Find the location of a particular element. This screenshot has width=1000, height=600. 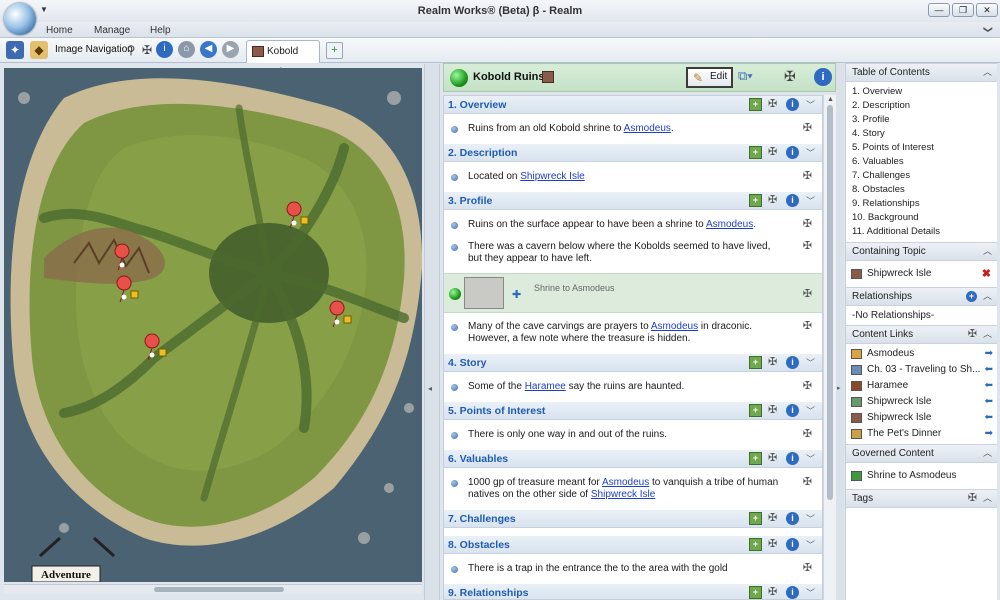

toc-item: 5. Points of Interest is located at coordinates (921, 148).